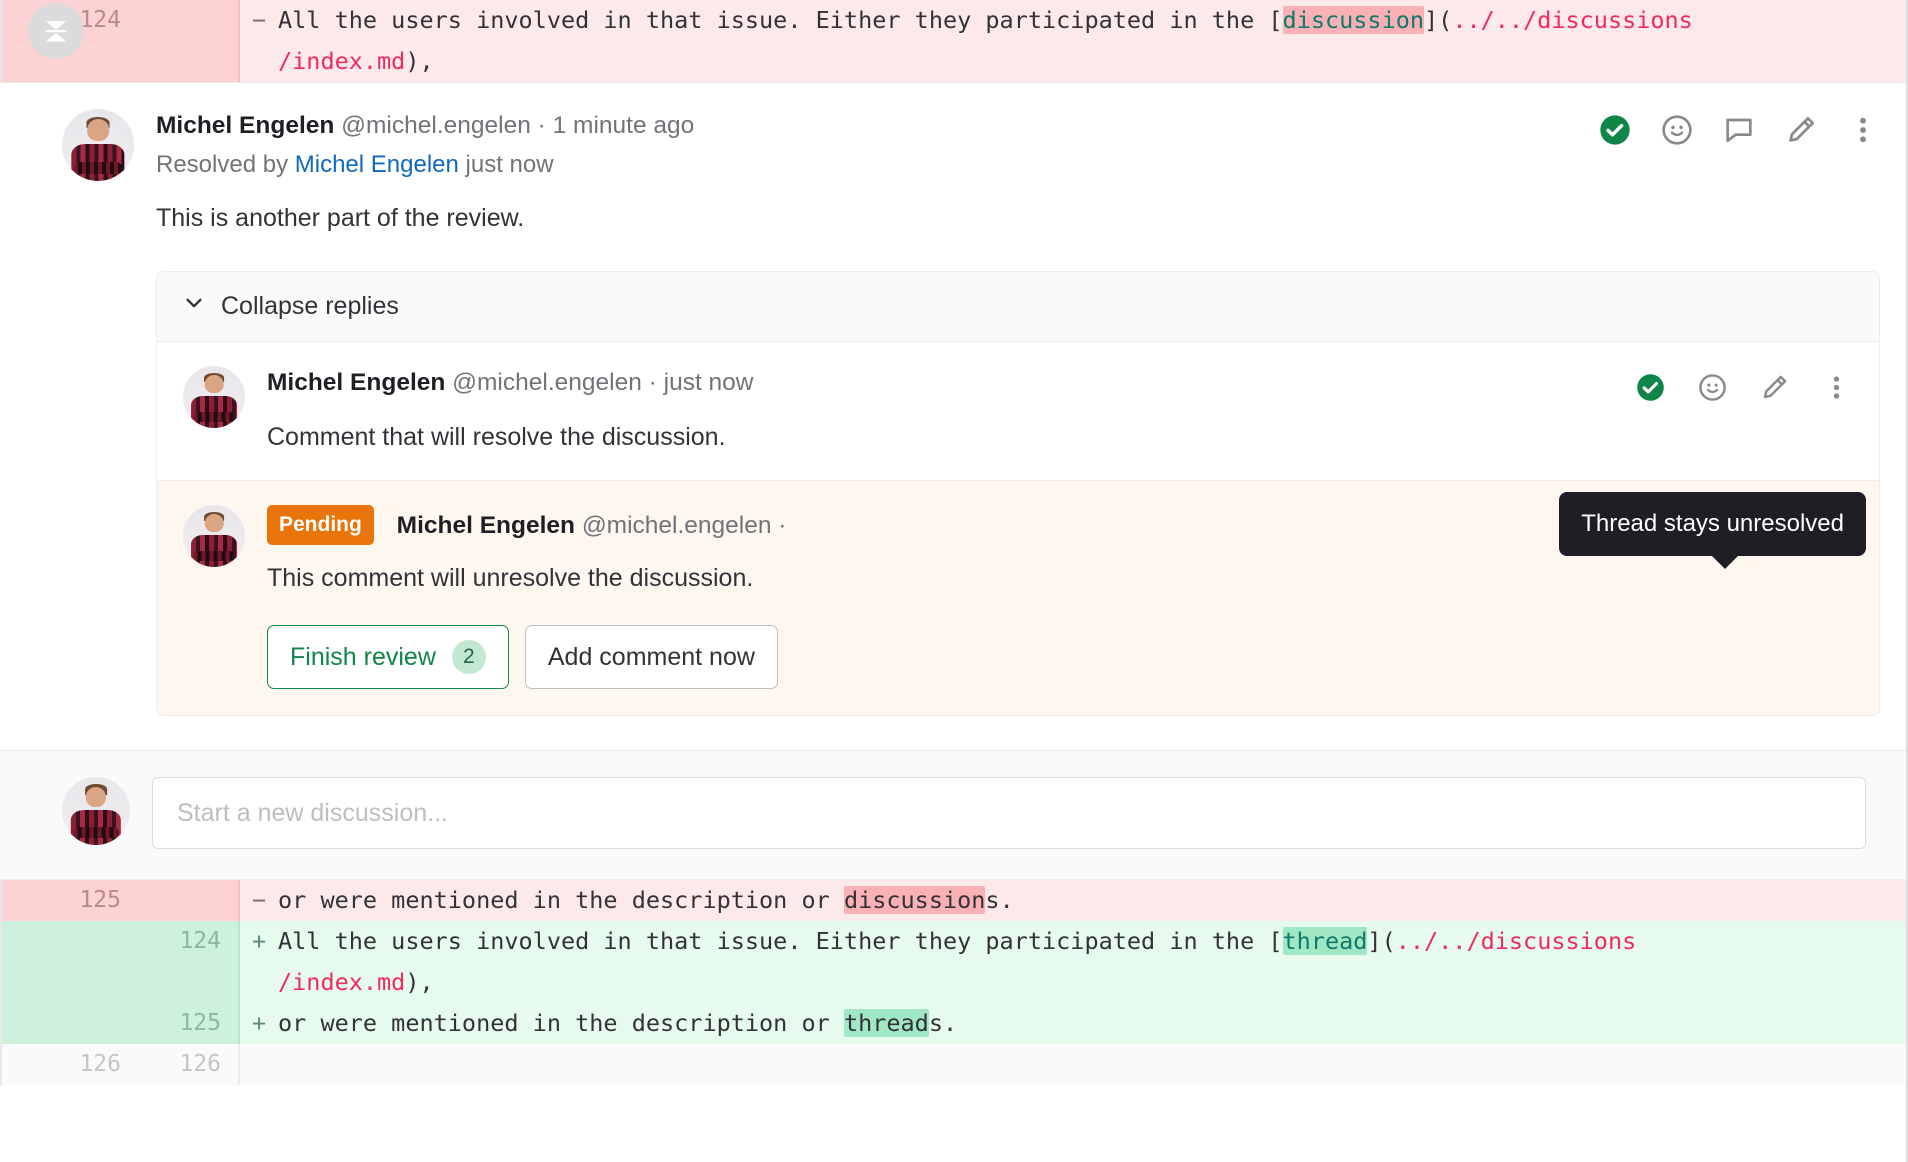 Image resolution: width=1908 pixels, height=1162 pixels. I want to click on comment-icon, so click(1739, 130).